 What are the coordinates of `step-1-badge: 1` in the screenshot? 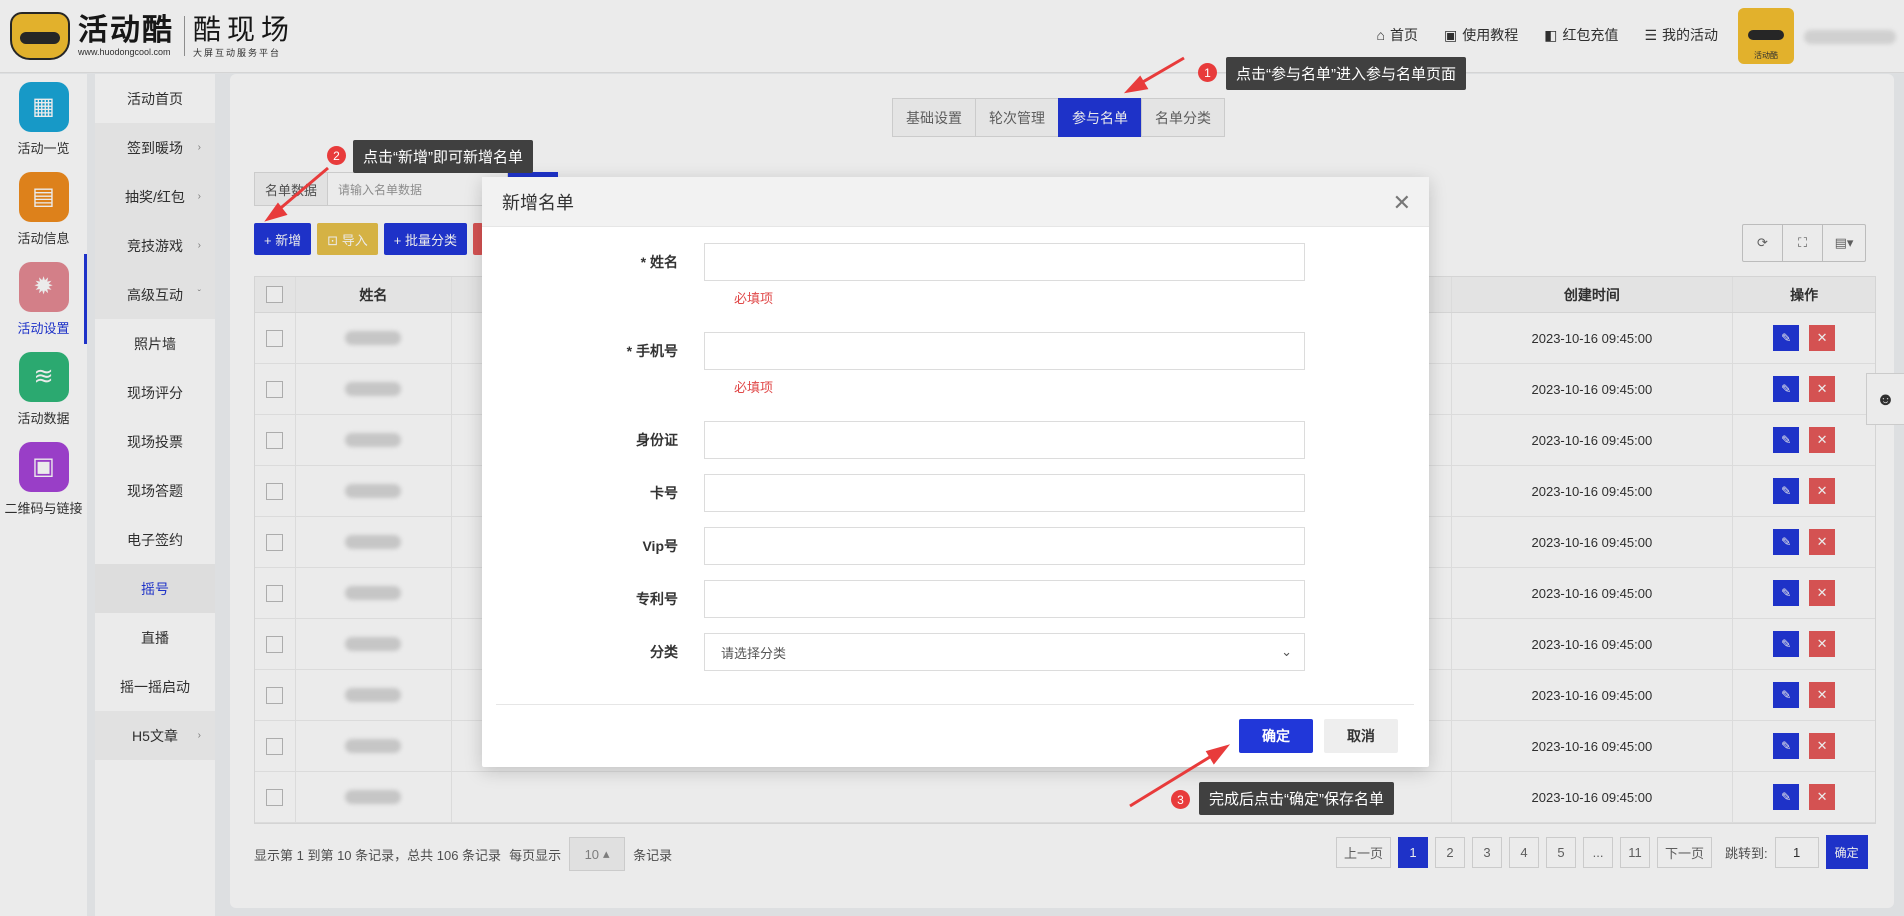 It's located at (1207, 72).